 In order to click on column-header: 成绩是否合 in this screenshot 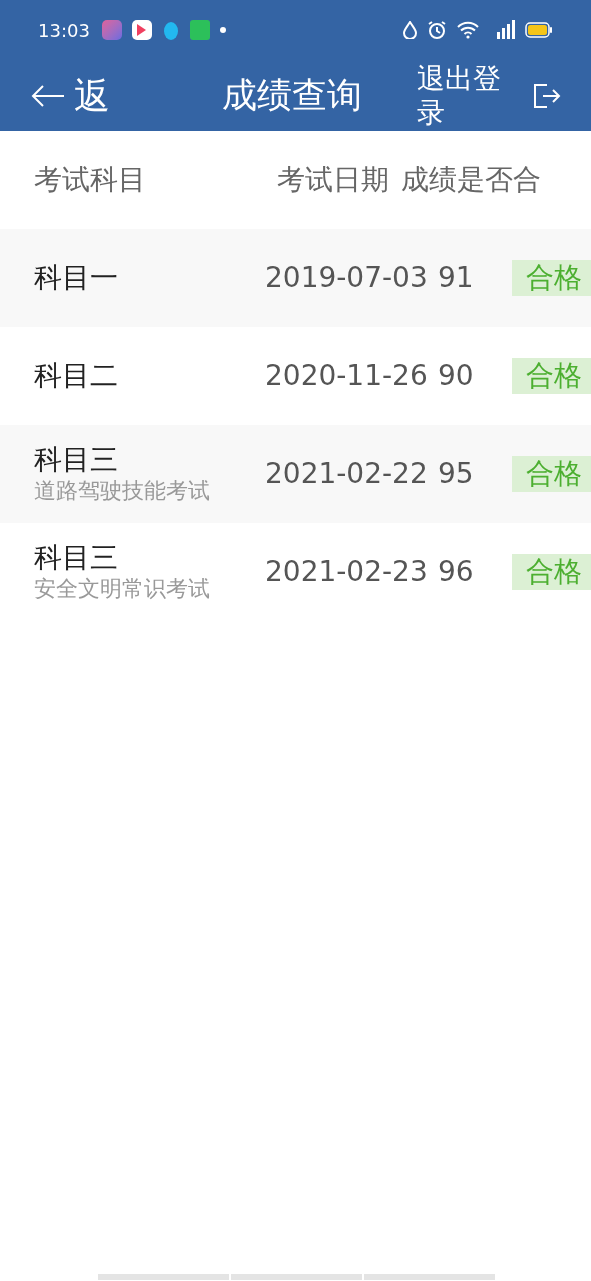, I will do `click(471, 180)`.